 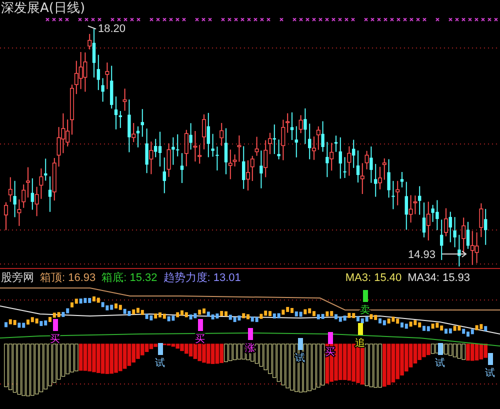 I want to click on high-price-label: 18.20, so click(x=112, y=29).